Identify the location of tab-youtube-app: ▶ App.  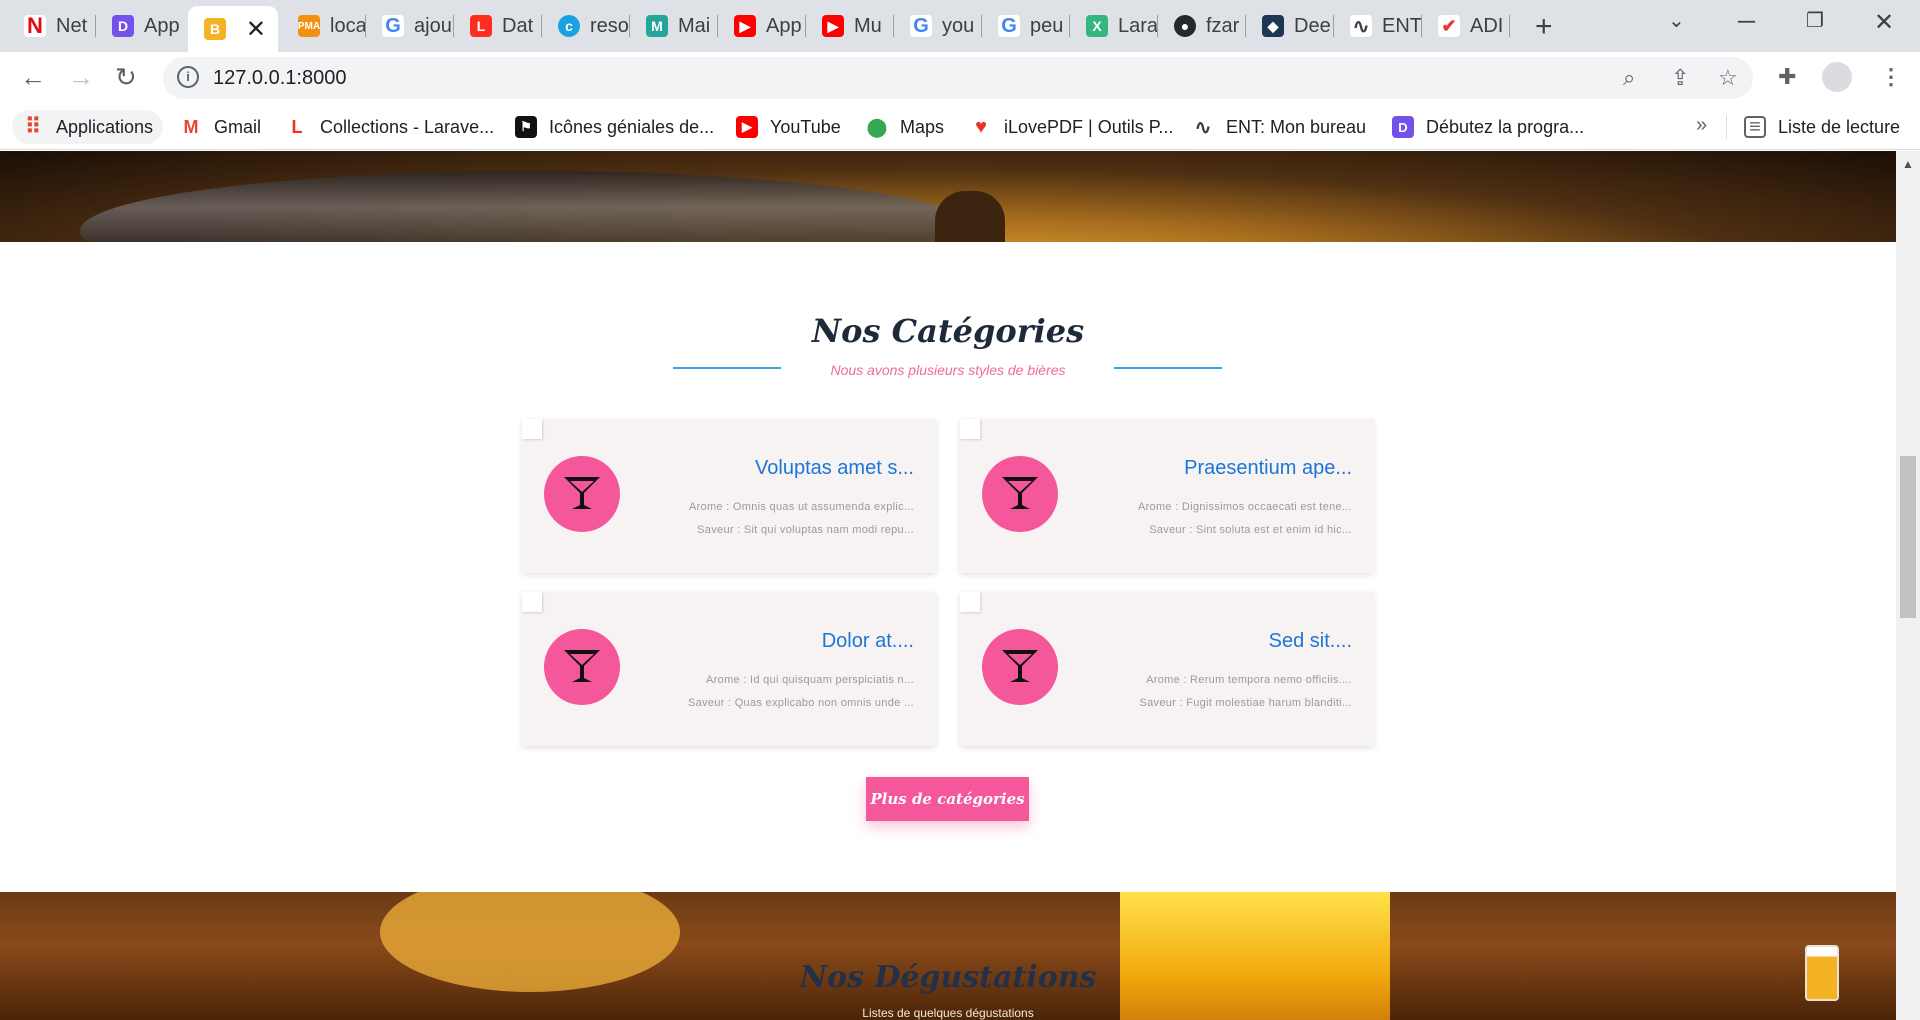
(762, 26).